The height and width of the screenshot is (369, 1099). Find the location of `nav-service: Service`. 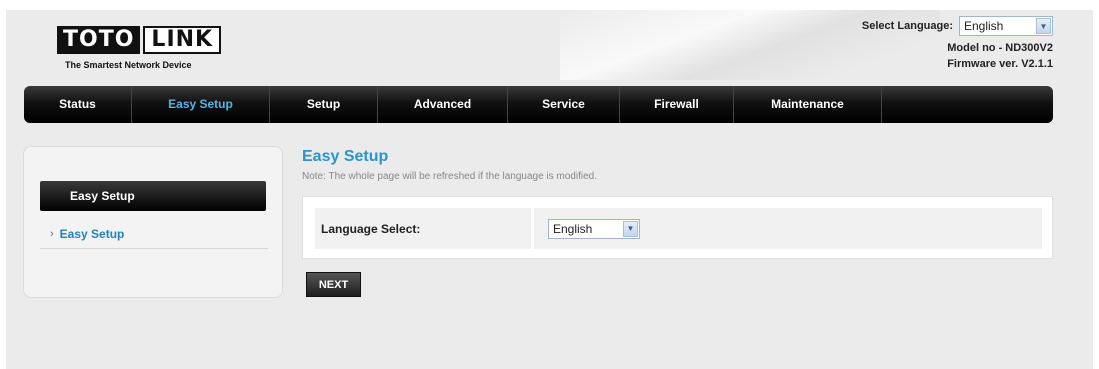

nav-service: Service is located at coordinates (564, 104).